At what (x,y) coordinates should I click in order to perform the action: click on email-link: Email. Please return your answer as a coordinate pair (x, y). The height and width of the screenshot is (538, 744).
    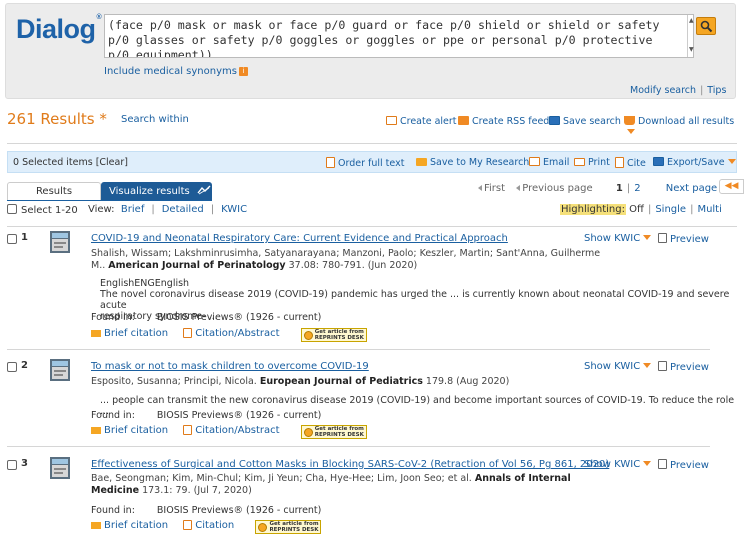
    Looking at the image, I should click on (549, 162).